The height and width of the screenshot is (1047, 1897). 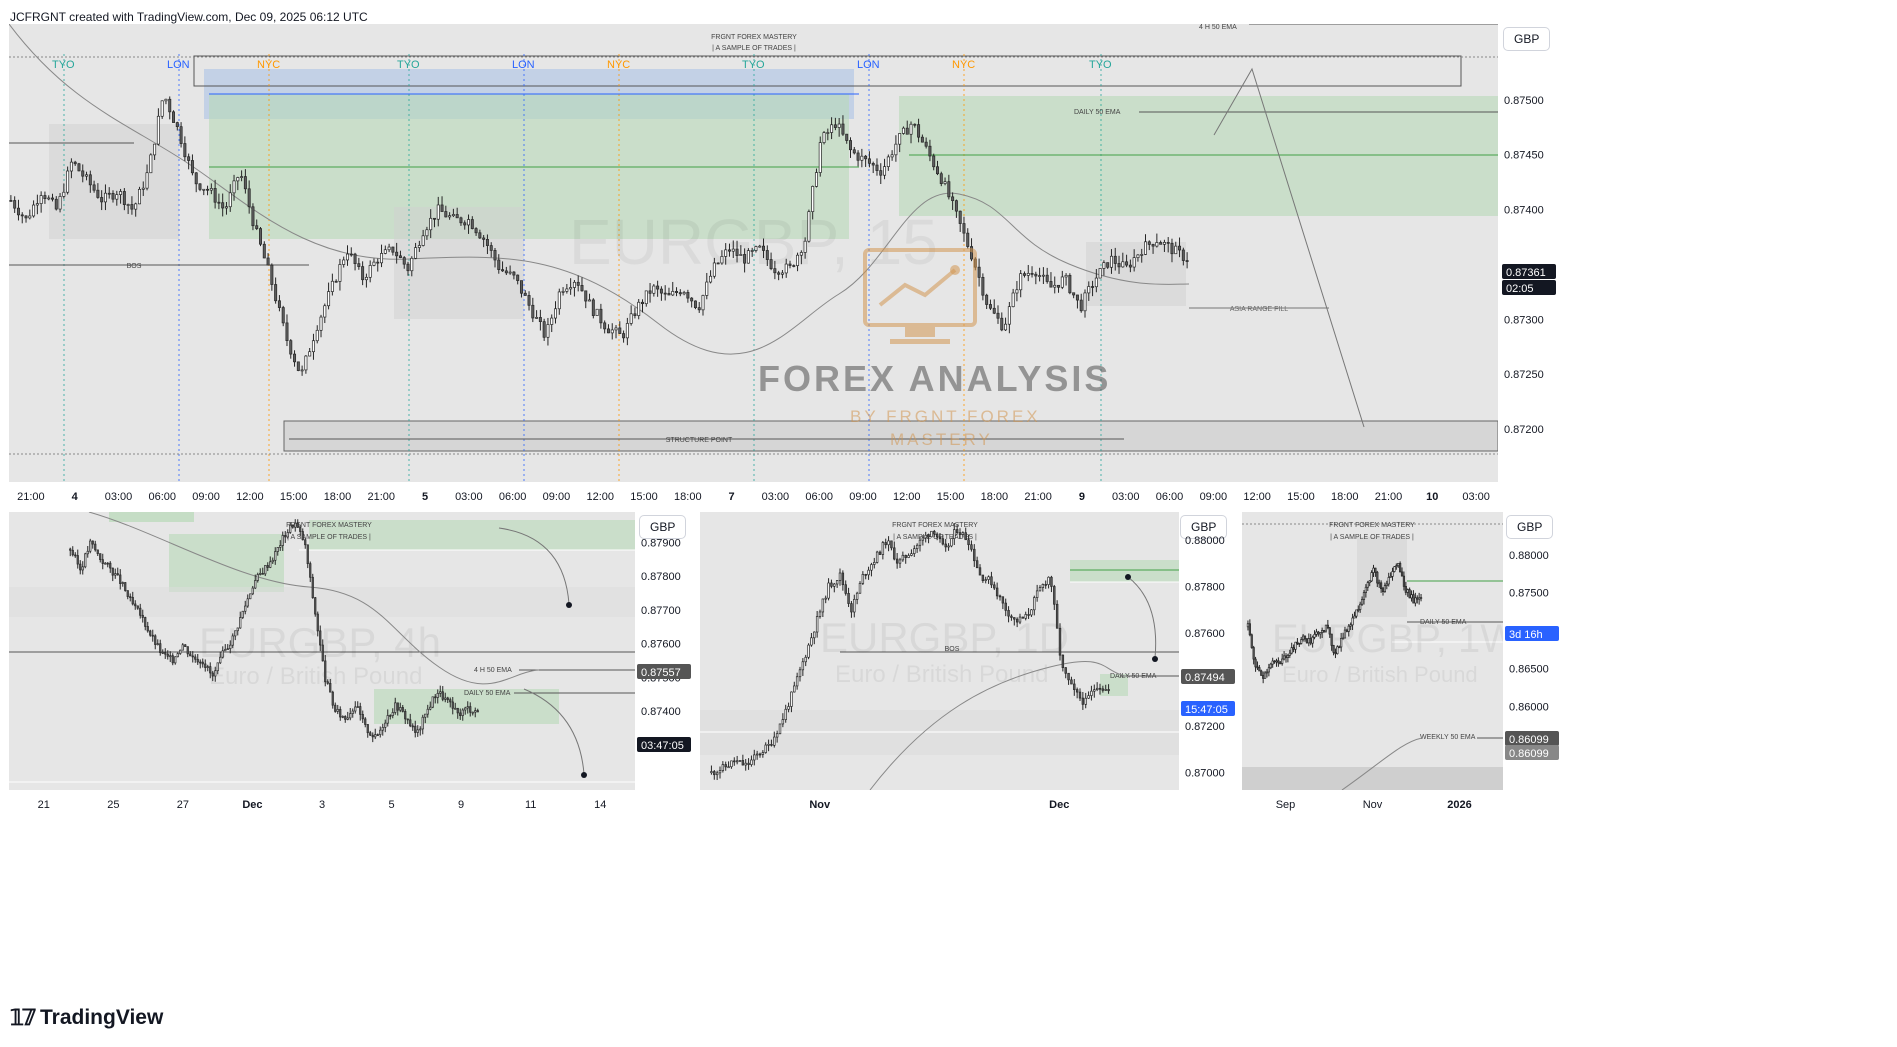 What do you see at coordinates (183, 805) in the screenshot?
I see `time-tick-label: 27` at bounding box center [183, 805].